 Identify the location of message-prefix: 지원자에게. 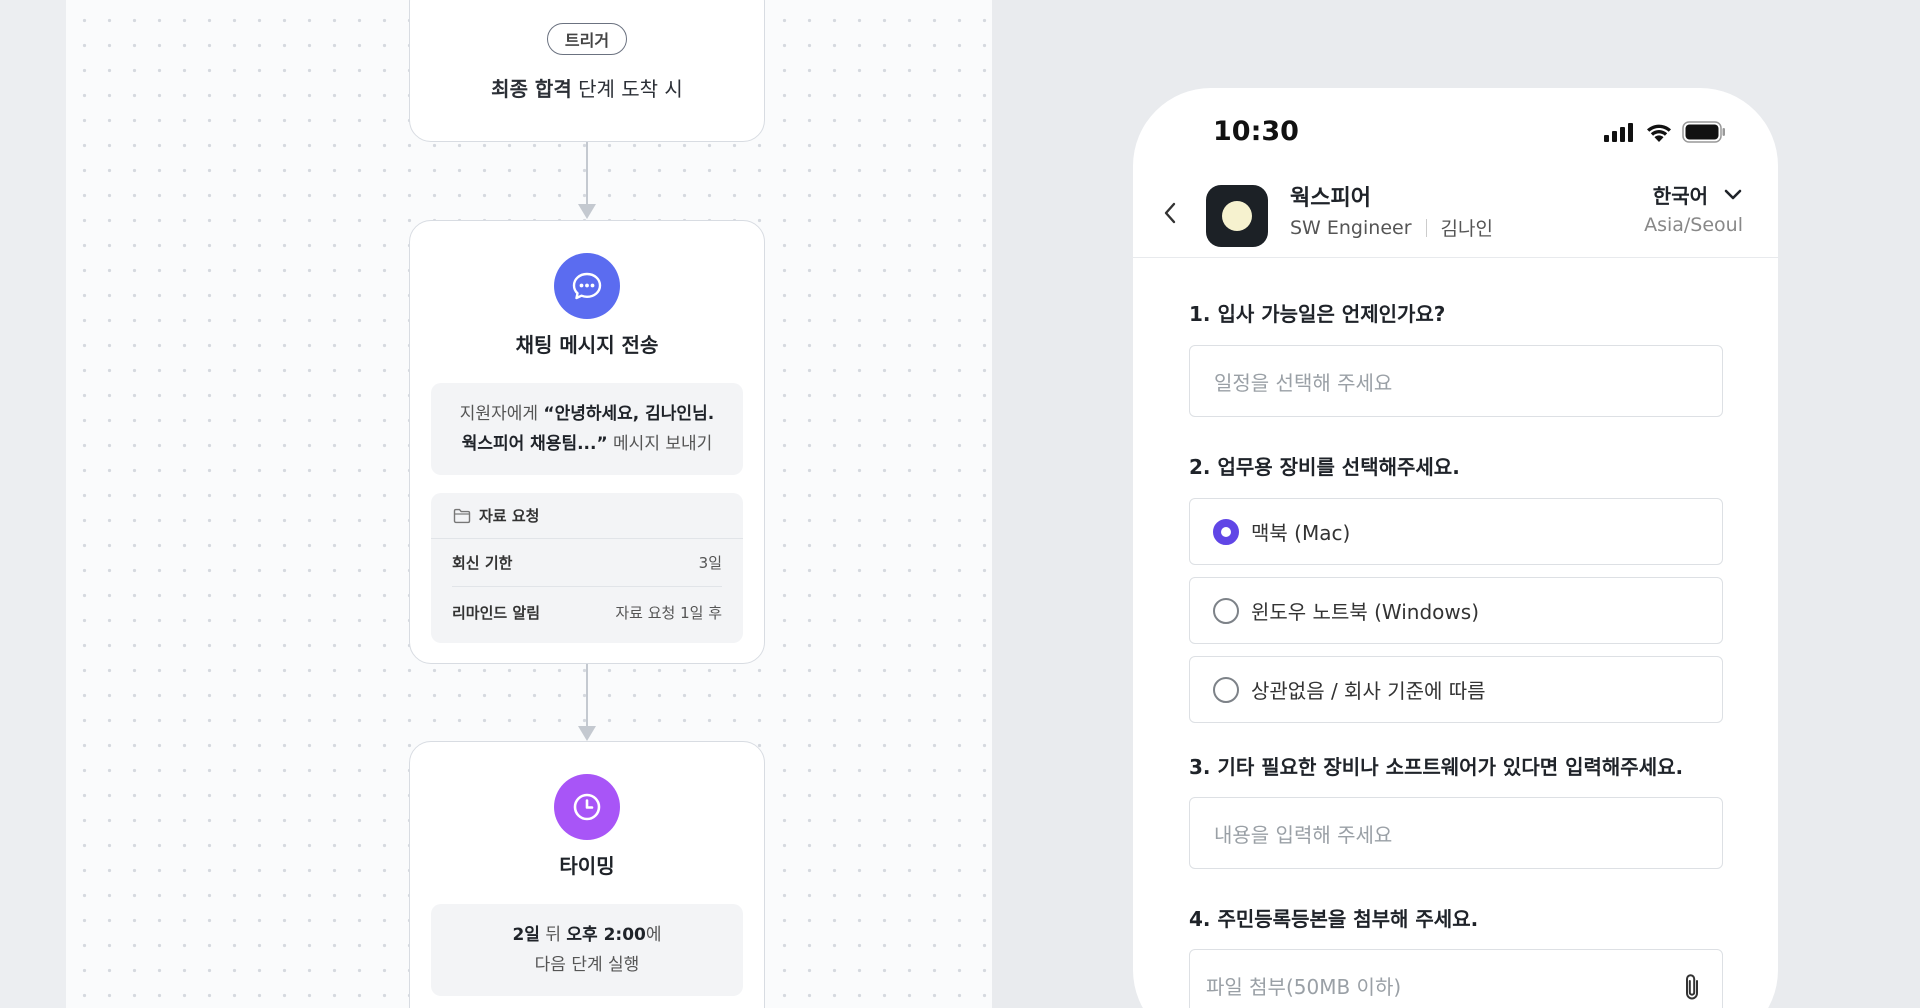
(501, 414).